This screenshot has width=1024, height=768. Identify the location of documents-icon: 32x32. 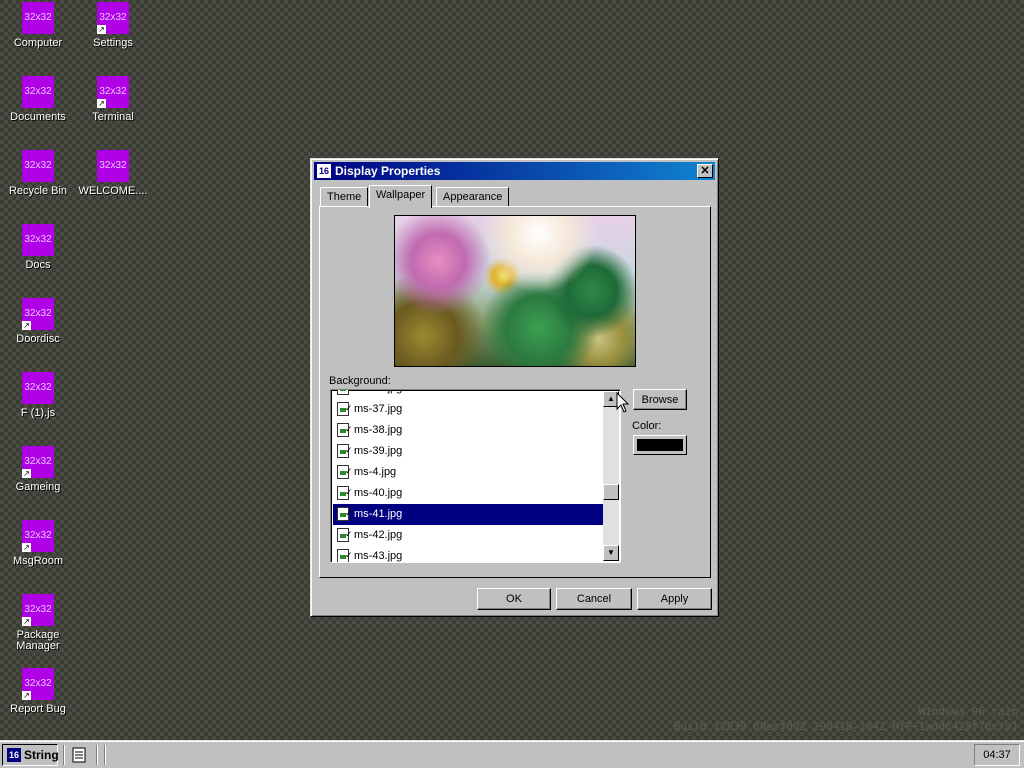
(38, 92).